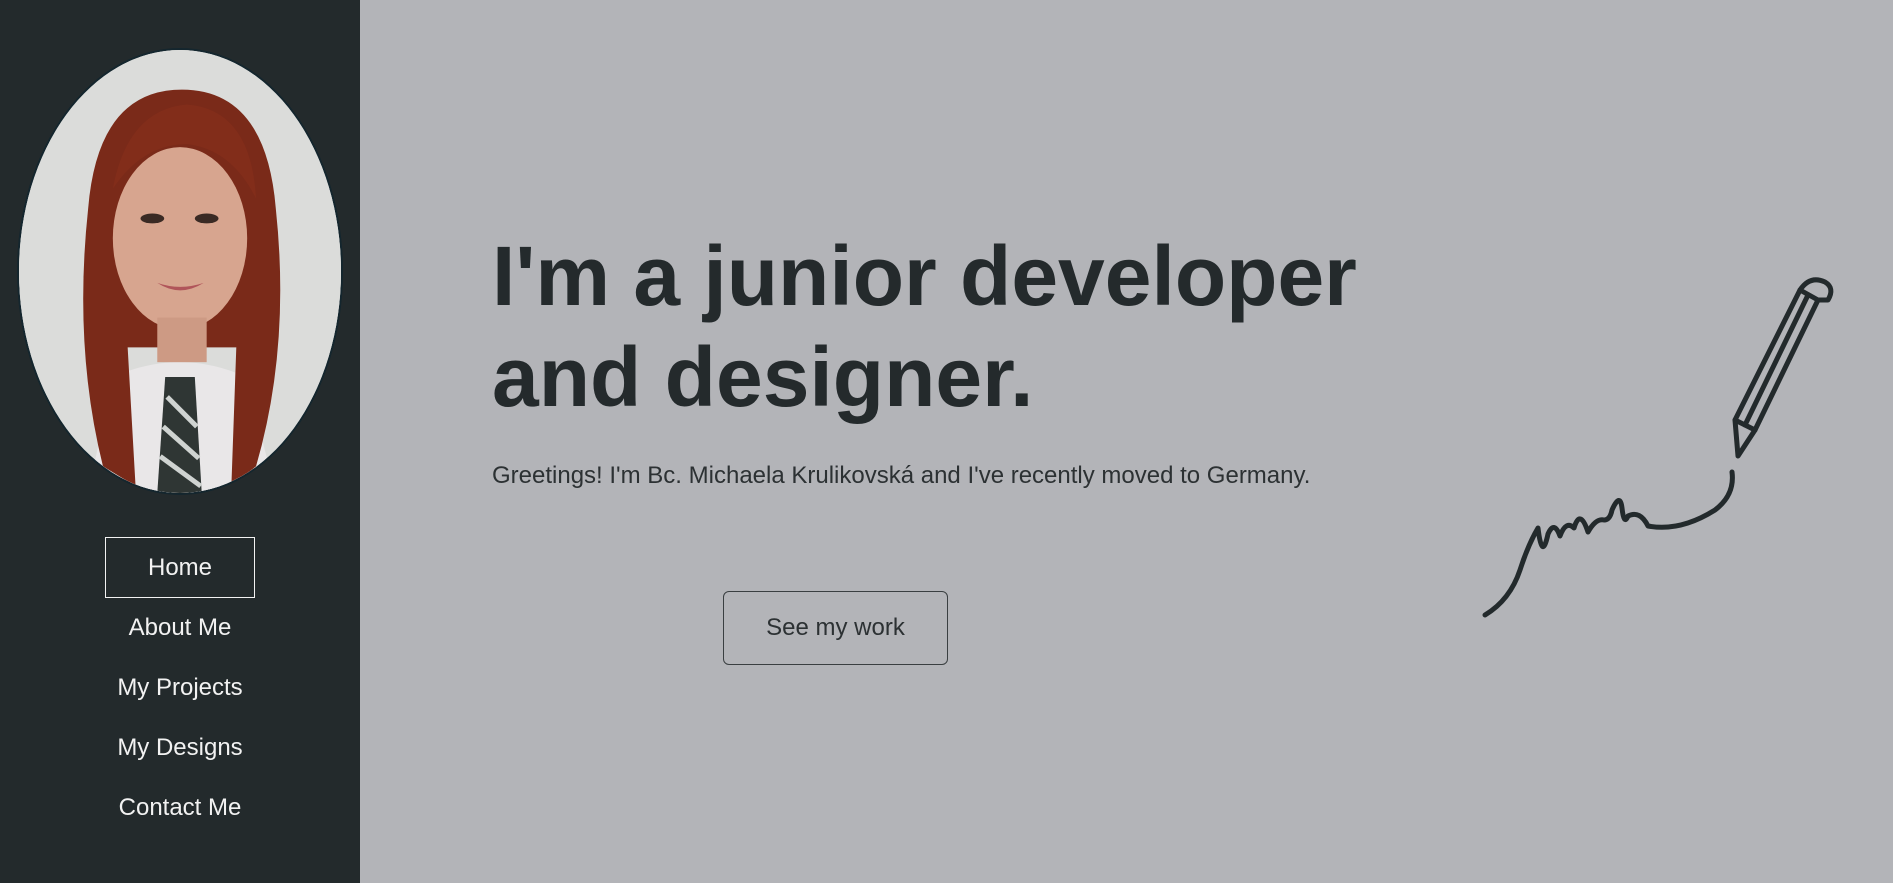 Image resolution: width=1893 pixels, height=883 pixels. I want to click on pencil-signature-icon, so click(1658, 447).